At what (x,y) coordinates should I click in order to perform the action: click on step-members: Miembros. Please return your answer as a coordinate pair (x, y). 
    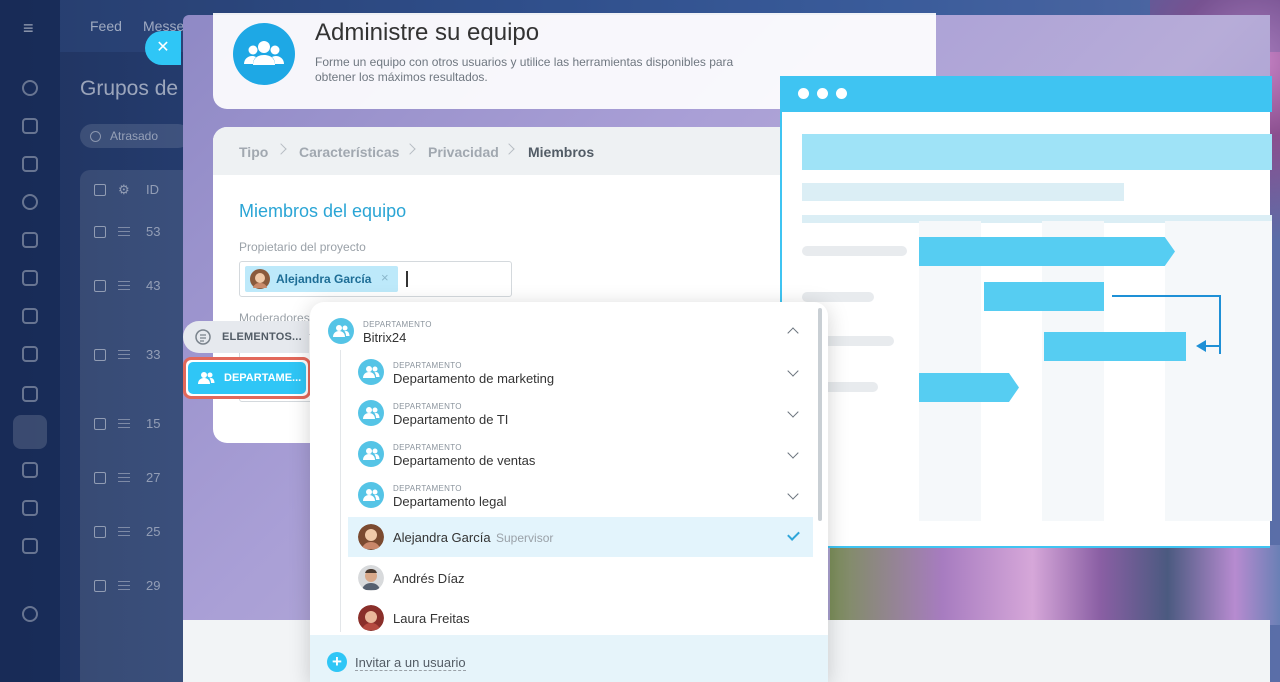
    Looking at the image, I should click on (561, 152).